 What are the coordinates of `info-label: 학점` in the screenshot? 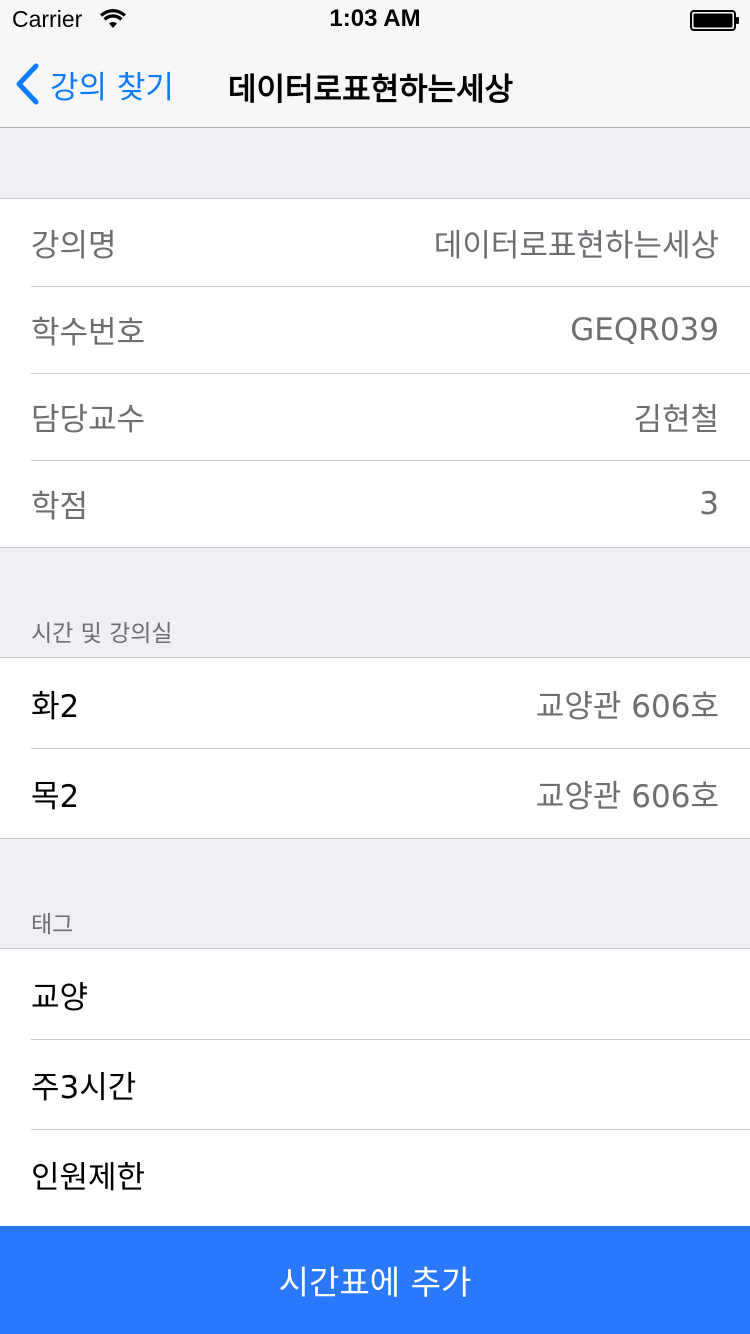 It's located at (60, 507).